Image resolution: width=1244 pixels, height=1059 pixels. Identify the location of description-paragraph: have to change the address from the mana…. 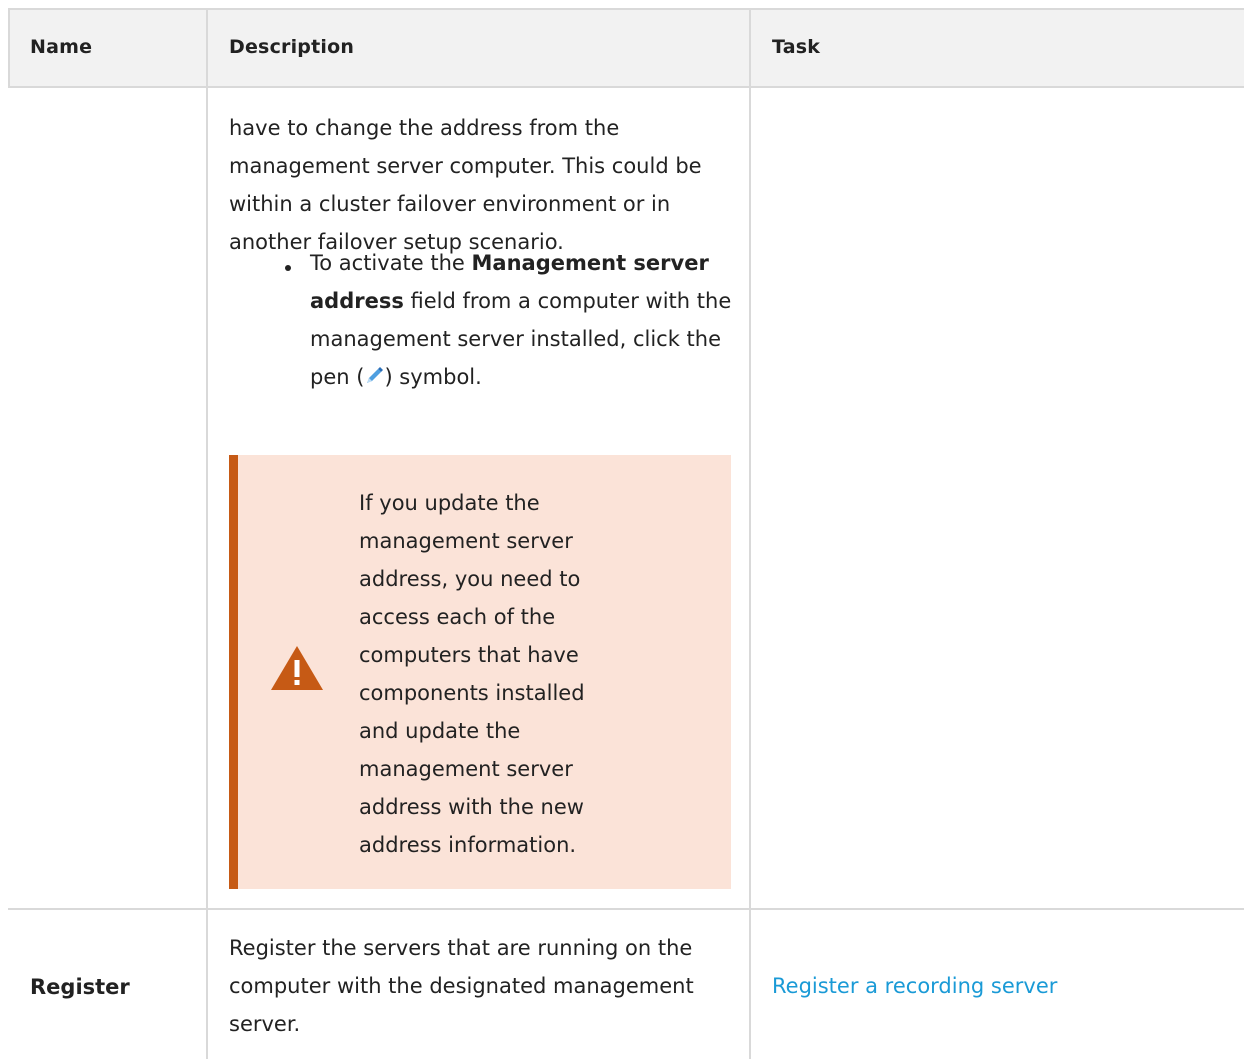
(465, 185).